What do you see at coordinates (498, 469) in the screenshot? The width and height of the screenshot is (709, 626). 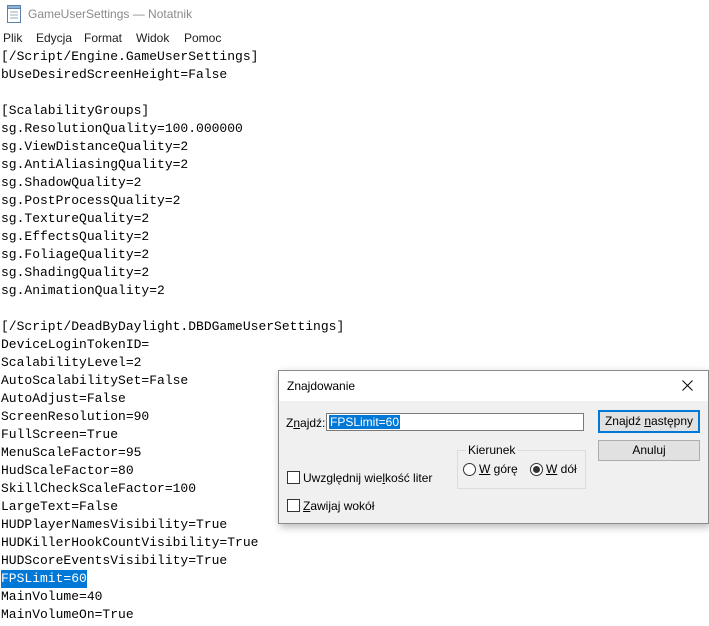 I see `direction-up-label: W górę` at bounding box center [498, 469].